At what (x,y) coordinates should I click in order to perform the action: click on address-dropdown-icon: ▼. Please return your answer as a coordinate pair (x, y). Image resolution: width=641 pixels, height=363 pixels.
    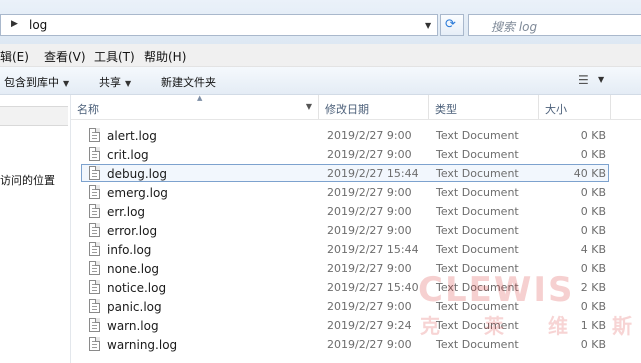
    Looking at the image, I should click on (428, 25).